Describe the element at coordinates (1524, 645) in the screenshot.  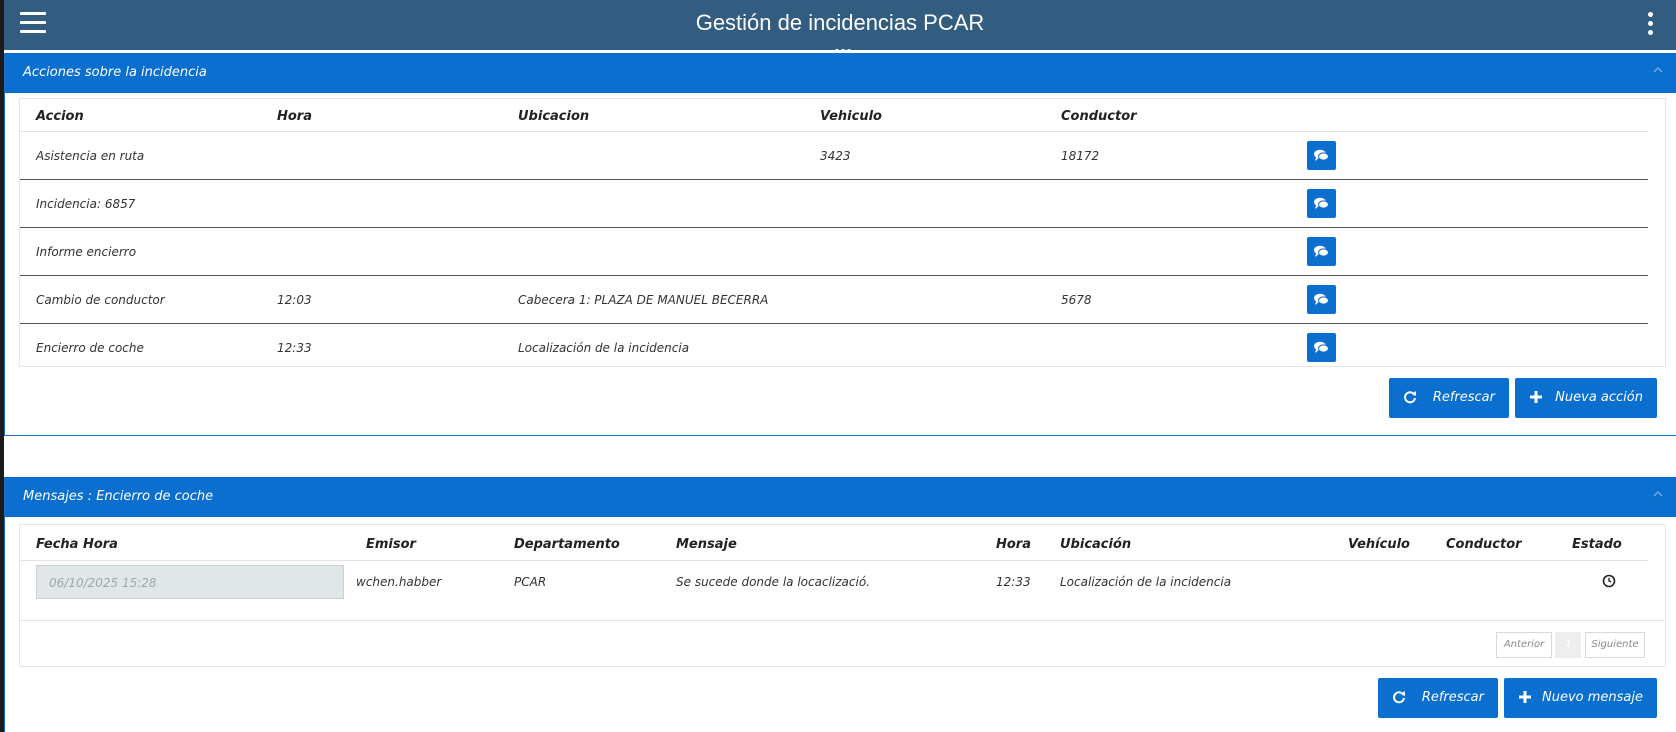
I see `pagination-prev: Anterior` at that location.